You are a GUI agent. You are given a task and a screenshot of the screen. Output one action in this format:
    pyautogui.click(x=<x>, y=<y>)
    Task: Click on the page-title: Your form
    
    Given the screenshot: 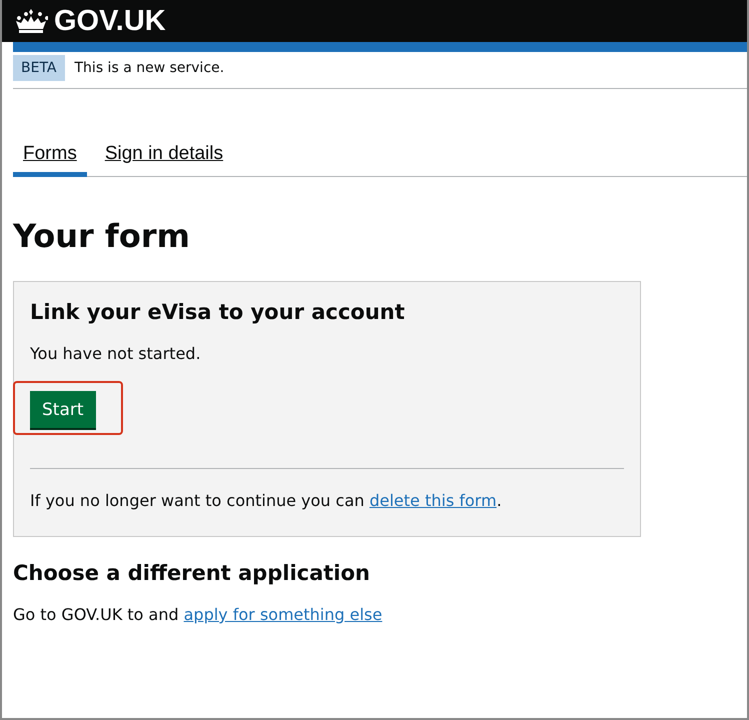 What is the action you would take?
    pyautogui.click(x=102, y=236)
    